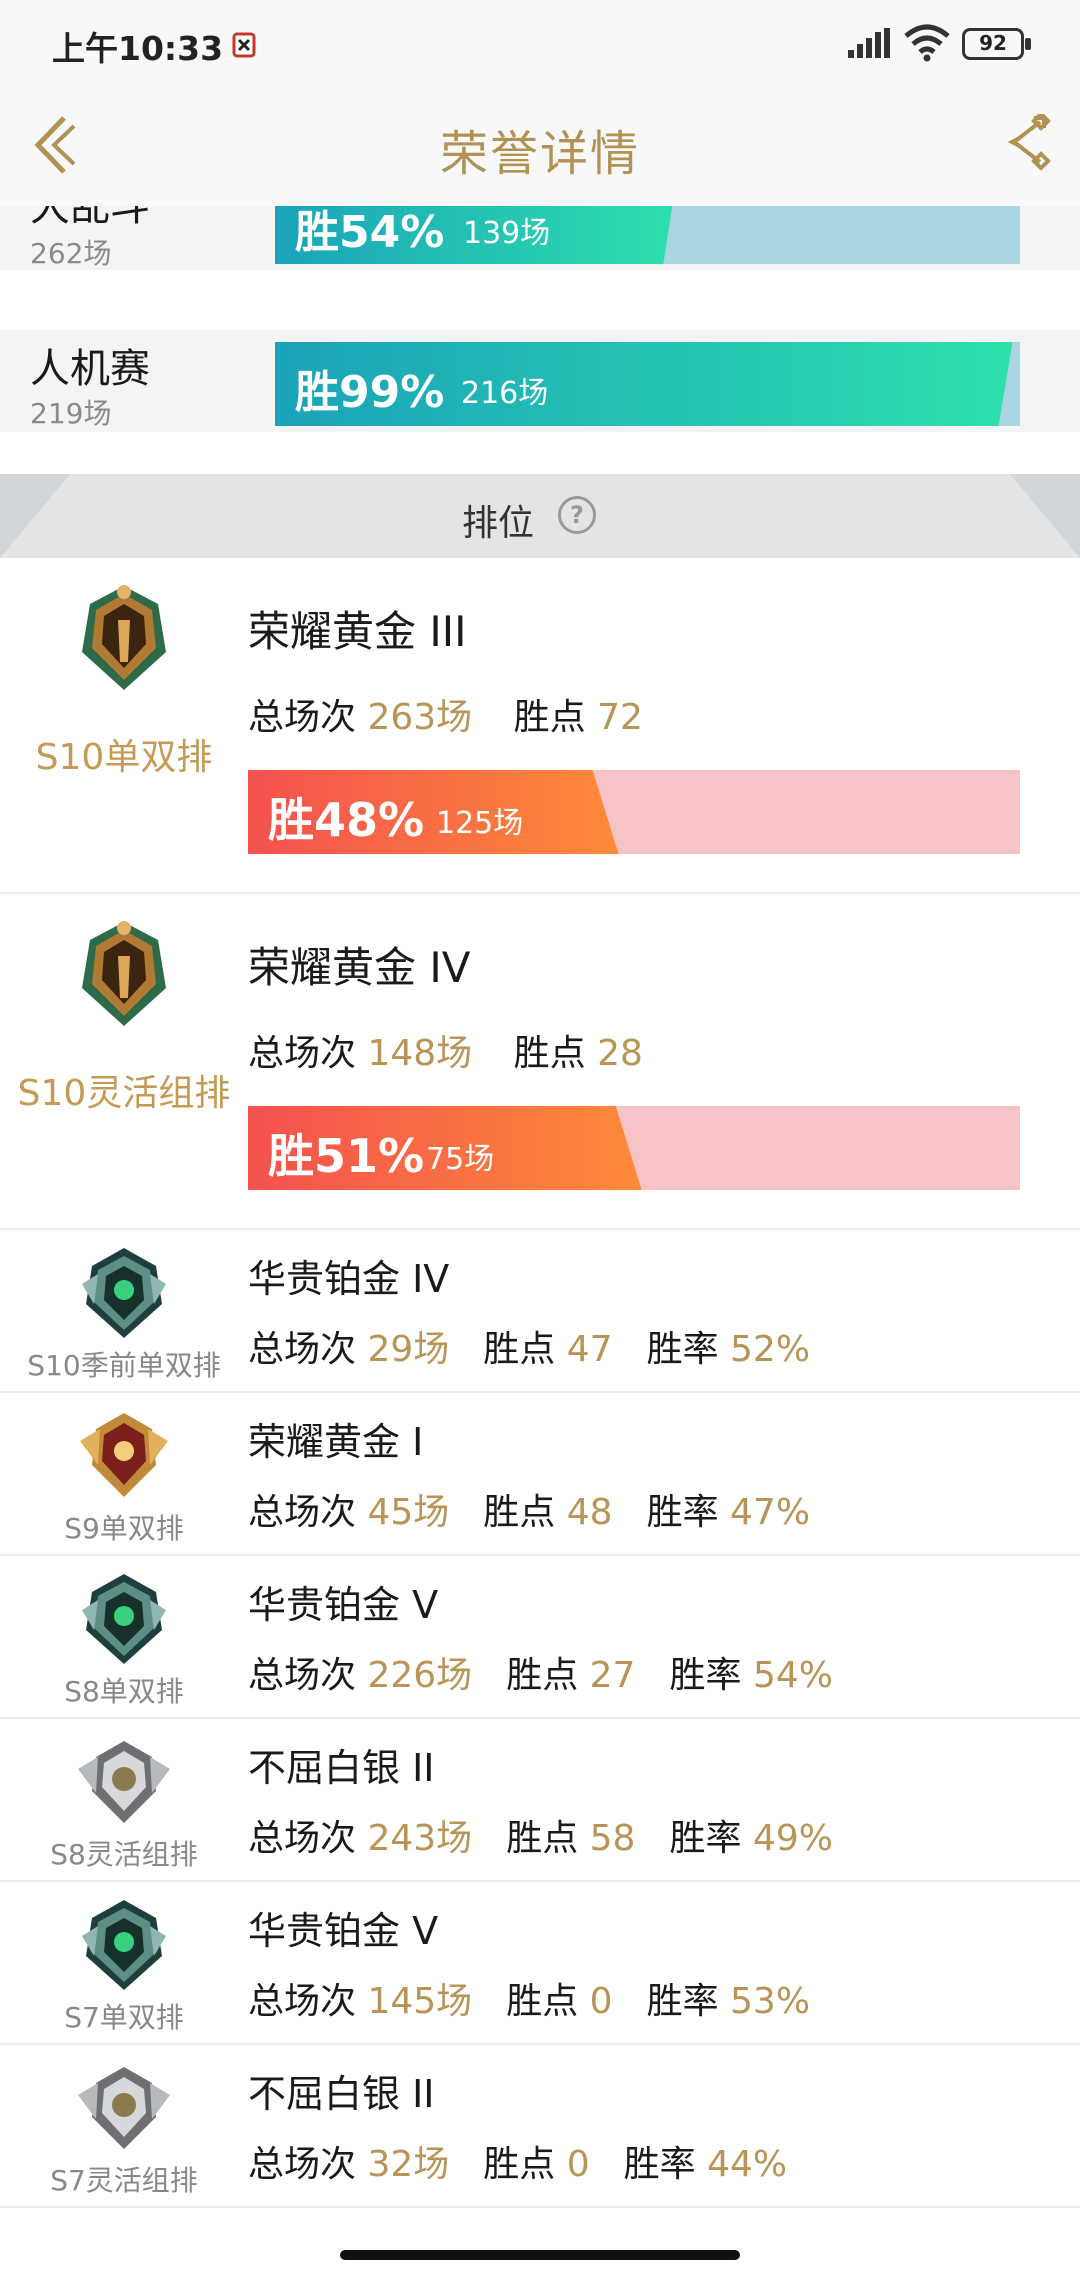 The image size is (1080, 2280). What do you see at coordinates (792, 1838) in the screenshot?
I see `rate-value: 49%` at bounding box center [792, 1838].